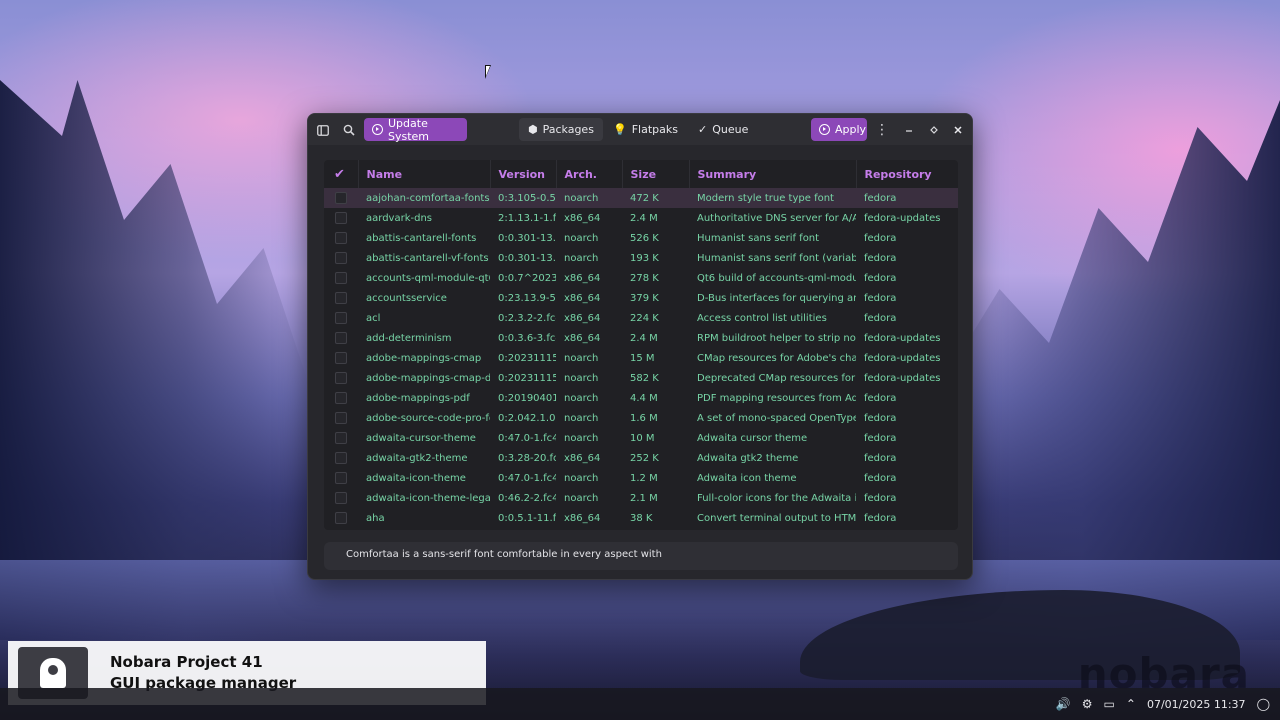 The height and width of the screenshot is (720, 1280). What do you see at coordinates (776, 518) in the screenshot?
I see `cell-summary: Convert terminal output to HTML` at bounding box center [776, 518].